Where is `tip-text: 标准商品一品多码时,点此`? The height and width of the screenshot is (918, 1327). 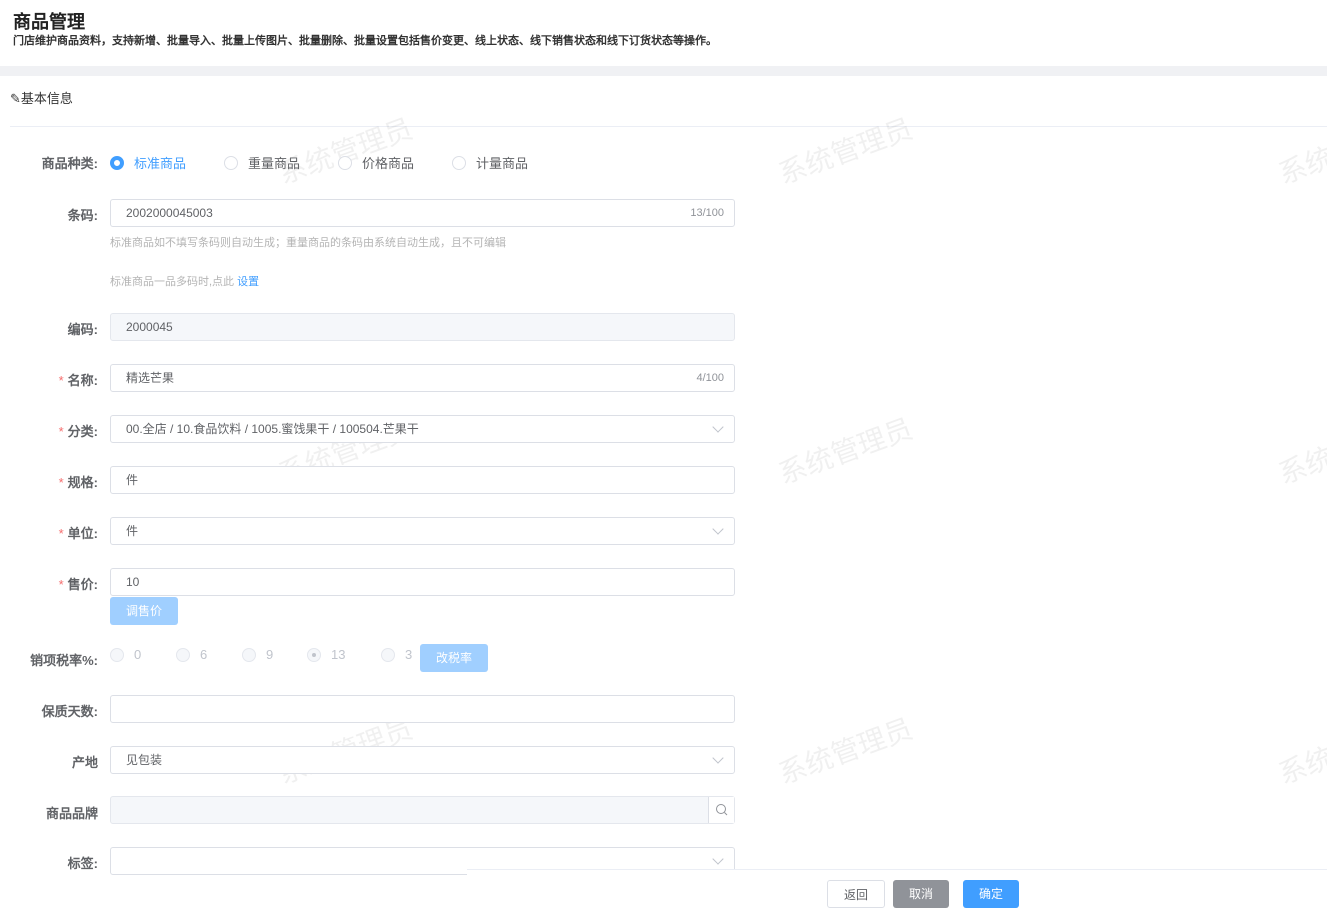
tip-text: 标准商品一品多码时,点此 is located at coordinates (172, 282).